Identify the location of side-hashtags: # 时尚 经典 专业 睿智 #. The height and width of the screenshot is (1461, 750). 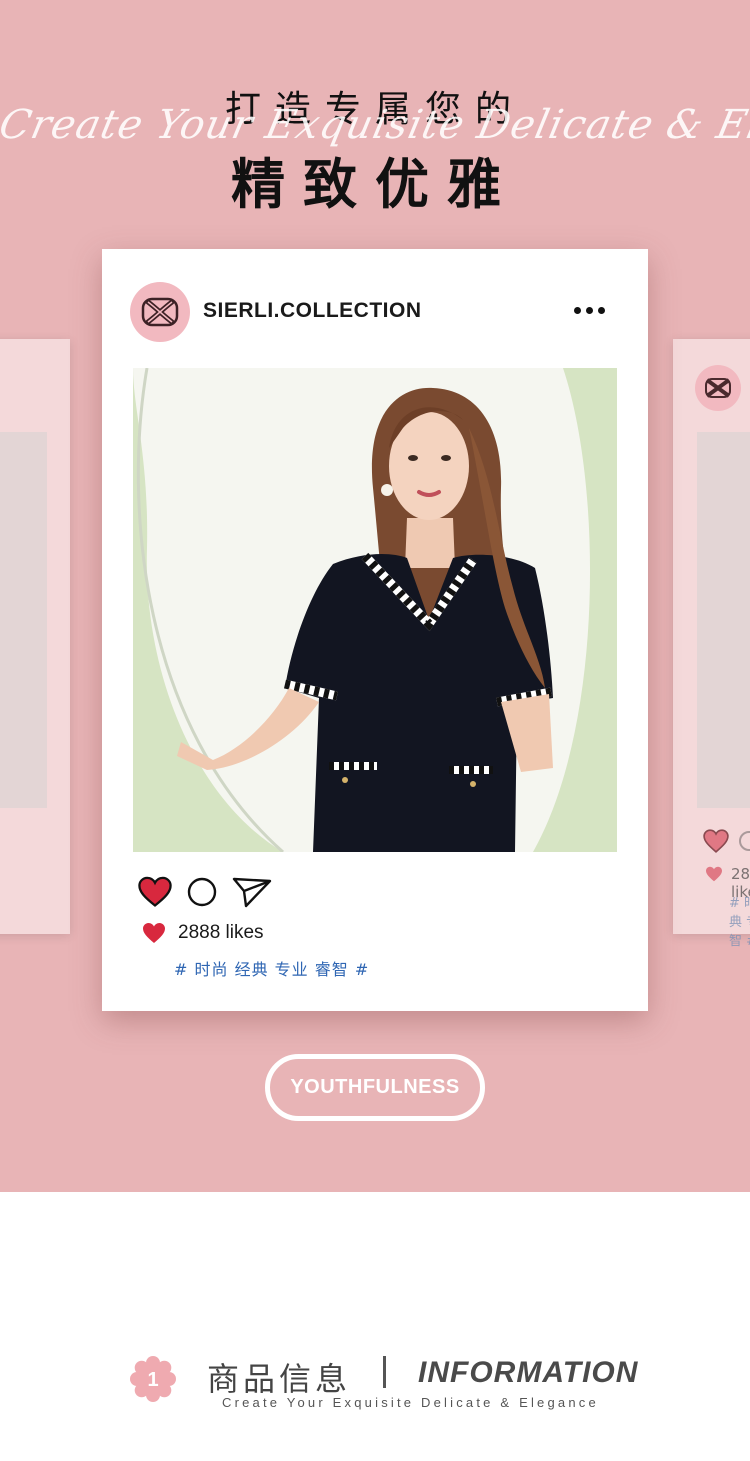
(739, 922).